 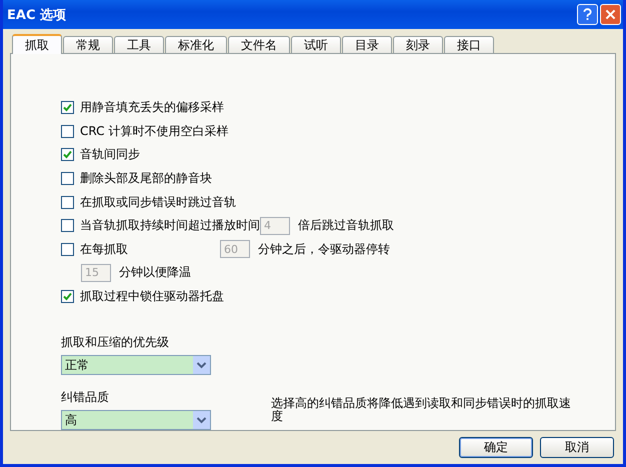 I want to click on field-label: 抓取和压缩的优先级, so click(x=115, y=342).